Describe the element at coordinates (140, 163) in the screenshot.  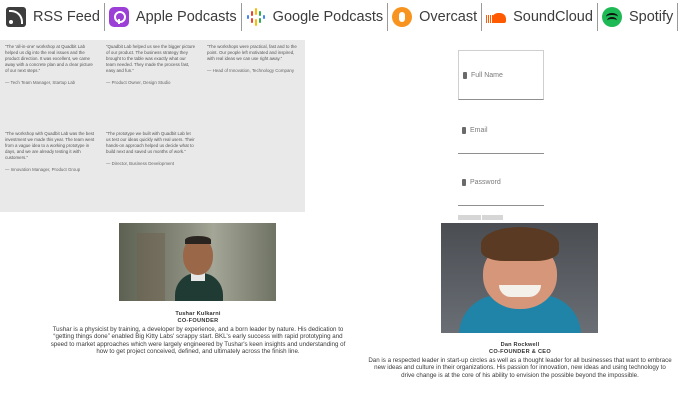
I see `testimonial-author: — Director, Business Development` at that location.